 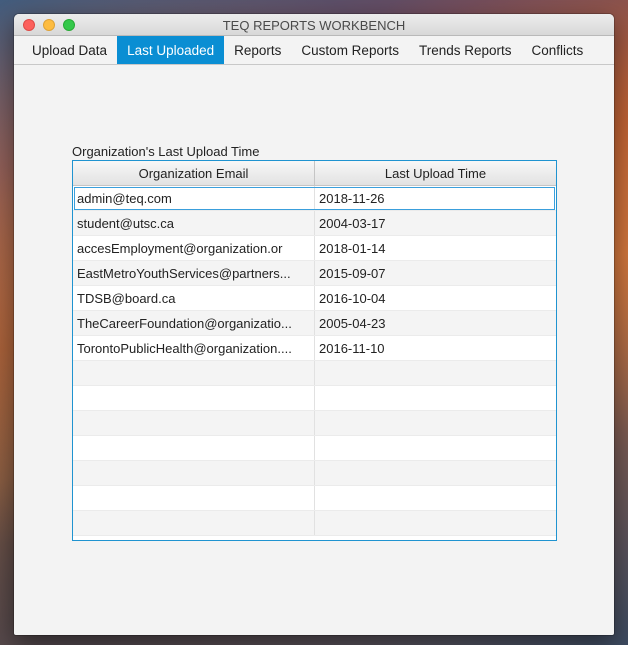 I want to click on tab-custom-reports: Custom Reports, so click(x=350, y=50).